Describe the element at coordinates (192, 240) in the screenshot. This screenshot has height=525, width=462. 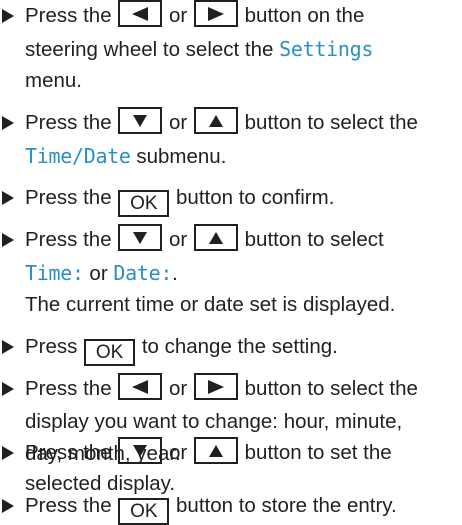
I see `step-4-line-1: Press the or button to select` at that location.